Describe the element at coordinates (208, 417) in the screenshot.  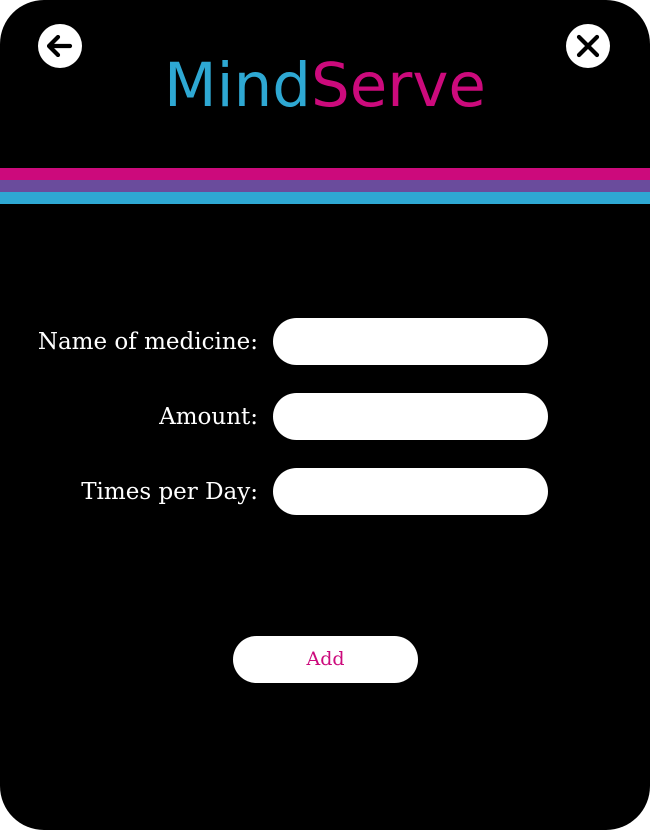
I see `amount-label: Amount:` at that location.